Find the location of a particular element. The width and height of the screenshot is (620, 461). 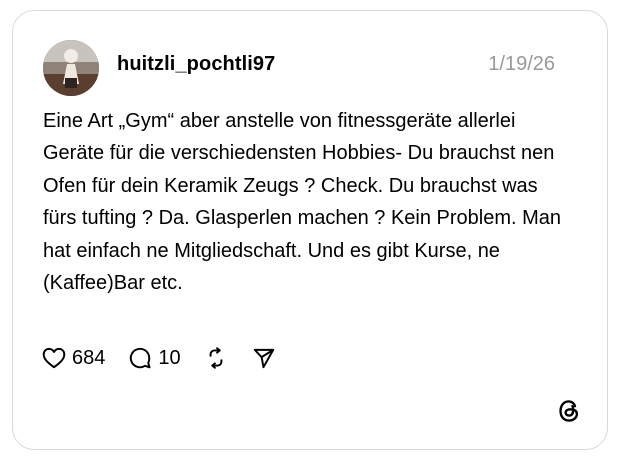

like-count: 684 is located at coordinates (89, 357).